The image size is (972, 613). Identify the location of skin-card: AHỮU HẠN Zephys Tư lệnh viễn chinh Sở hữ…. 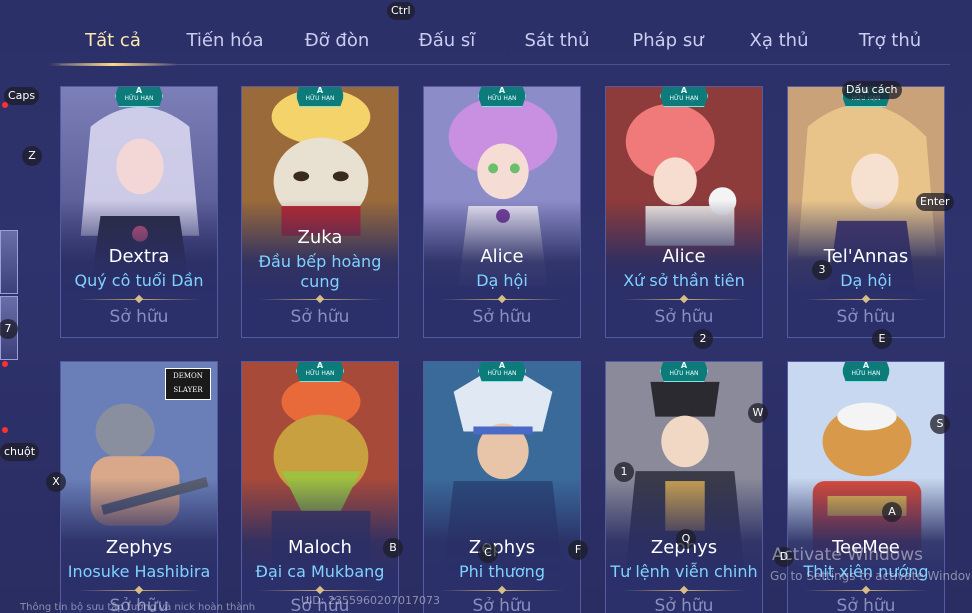
(684, 487).